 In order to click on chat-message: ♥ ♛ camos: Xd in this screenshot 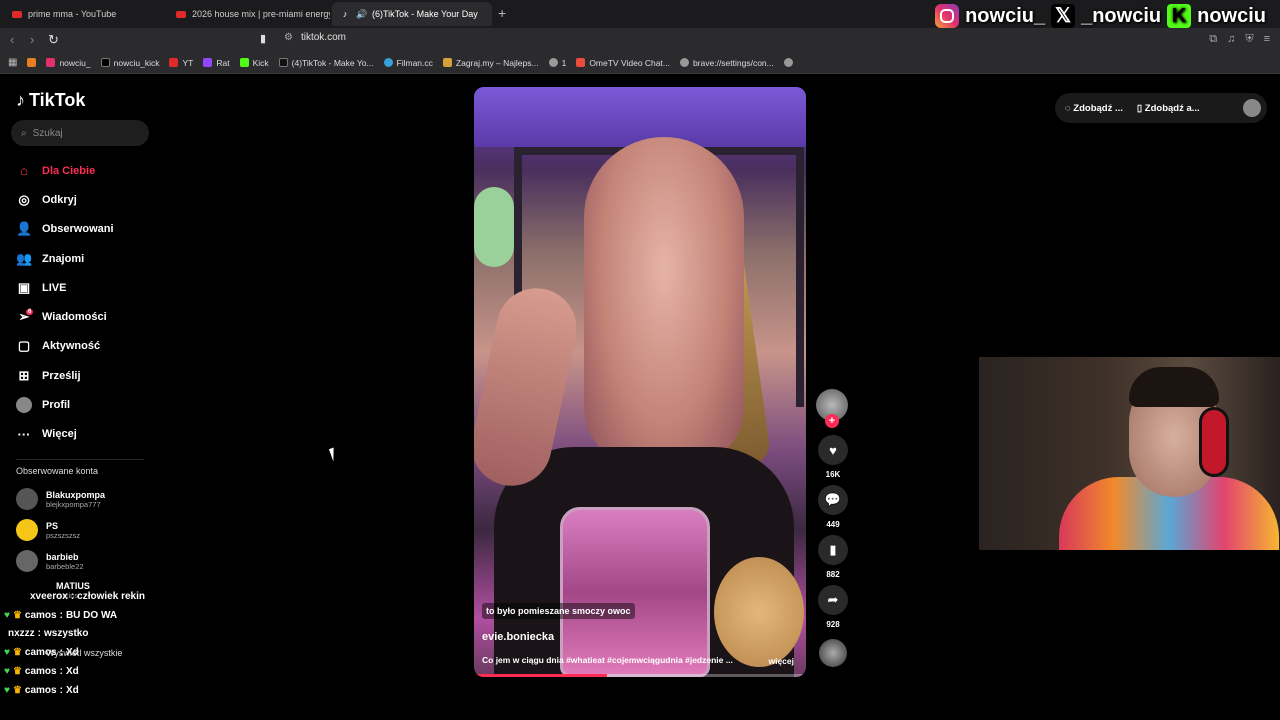, I will do `click(41, 690)`.